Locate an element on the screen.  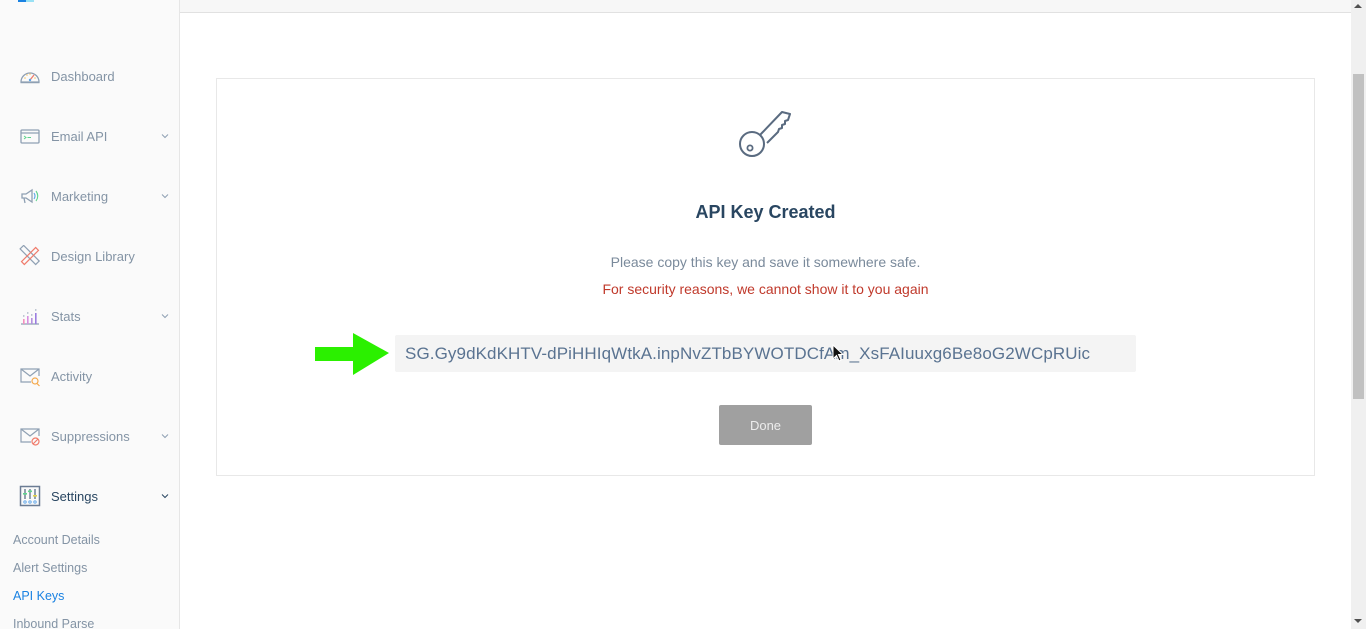
key-icon is located at coordinates (765, 134).